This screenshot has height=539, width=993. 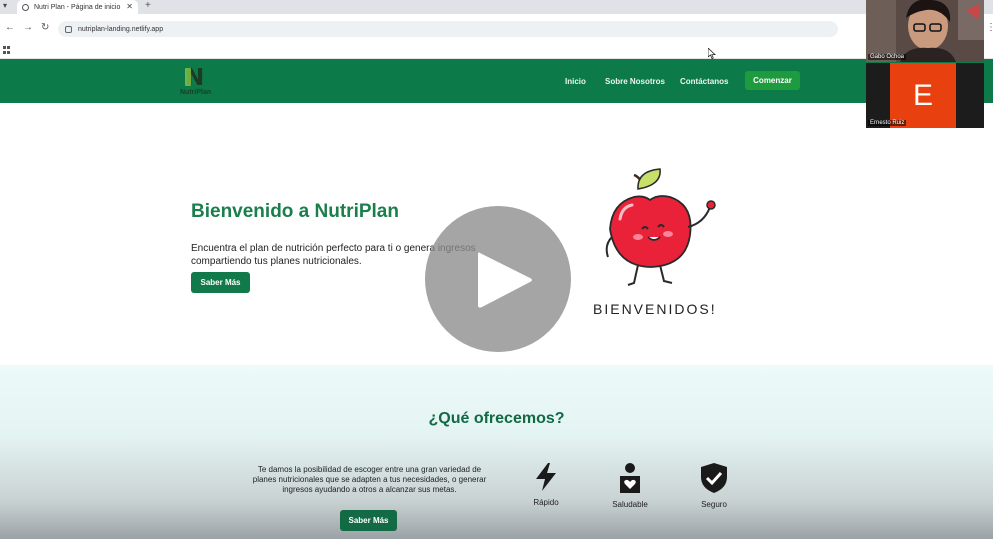 What do you see at coordinates (630, 504) in the screenshot?
I see `feature-label: Saludable` at bounding box center [630, 504].